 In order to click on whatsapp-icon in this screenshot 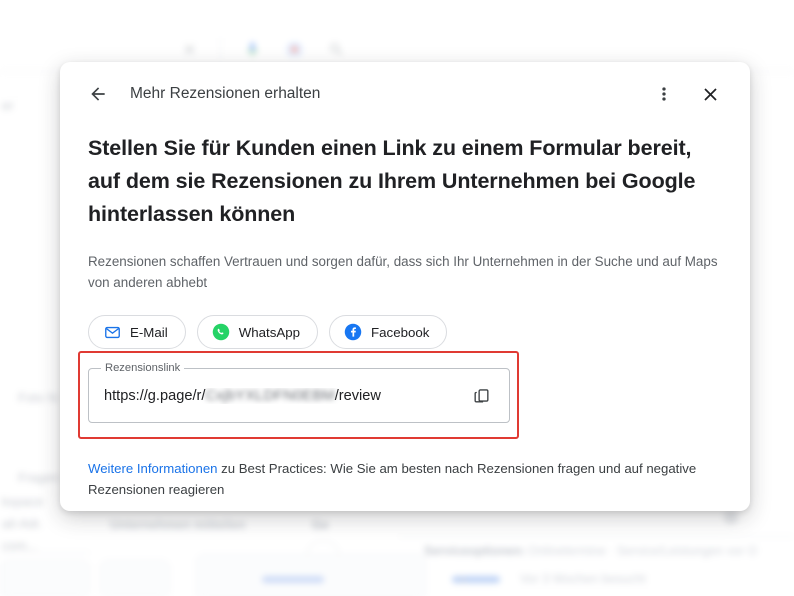, I will do `click(221, 332)`.